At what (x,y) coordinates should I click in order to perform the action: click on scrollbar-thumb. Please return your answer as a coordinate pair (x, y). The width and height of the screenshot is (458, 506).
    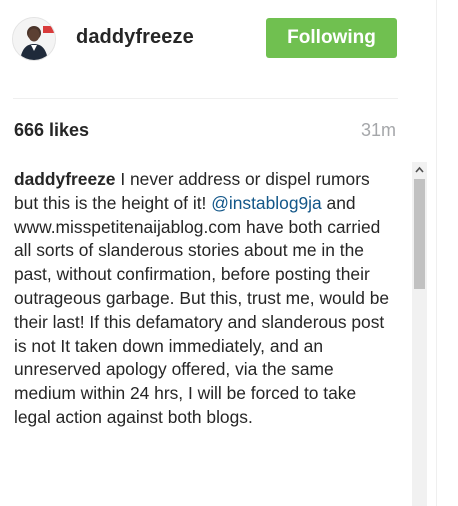
    Looking at the image, I should click on (419, 234).